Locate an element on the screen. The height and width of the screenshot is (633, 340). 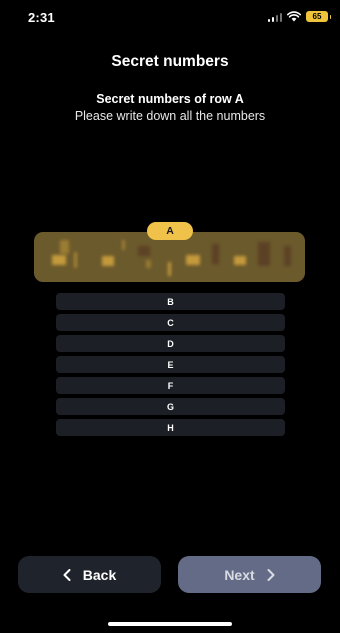
page-title: Secret numbers is located at coordinates (170, 61).